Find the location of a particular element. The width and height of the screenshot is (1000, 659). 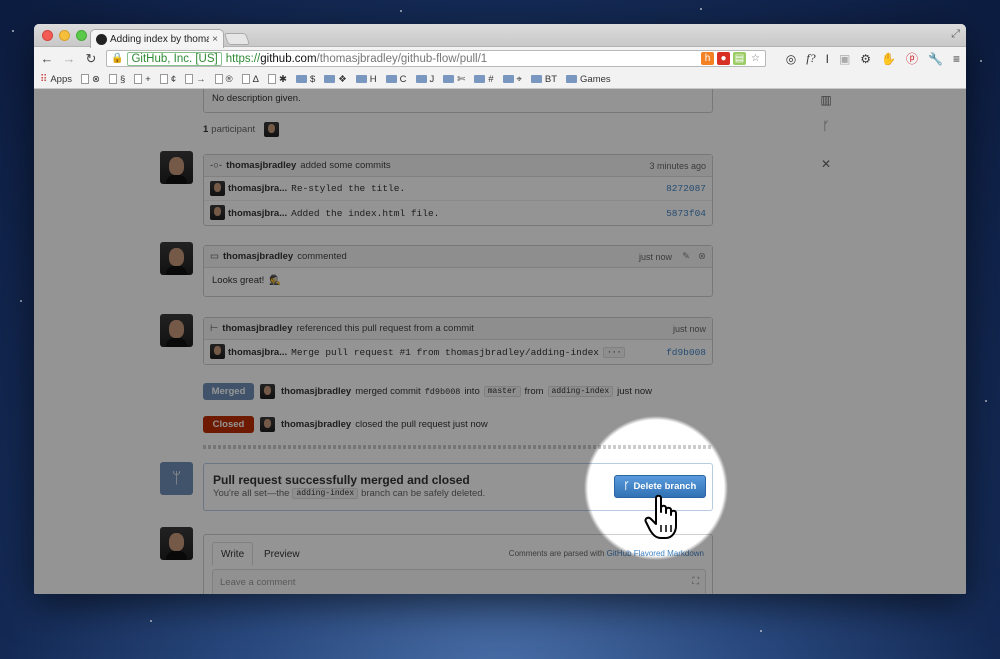

wrench-icon: 🔧 is located at coordinates (935, 59).